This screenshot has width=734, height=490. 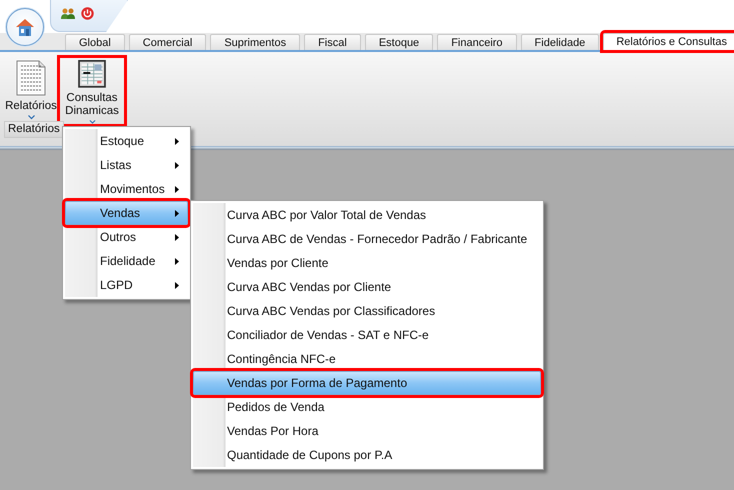 What do you see at coordinates (367, 311) in the screenshot?
I see `menu-item: Curva ABC Vendas por Classificadores` at bounding box center [367, 311].